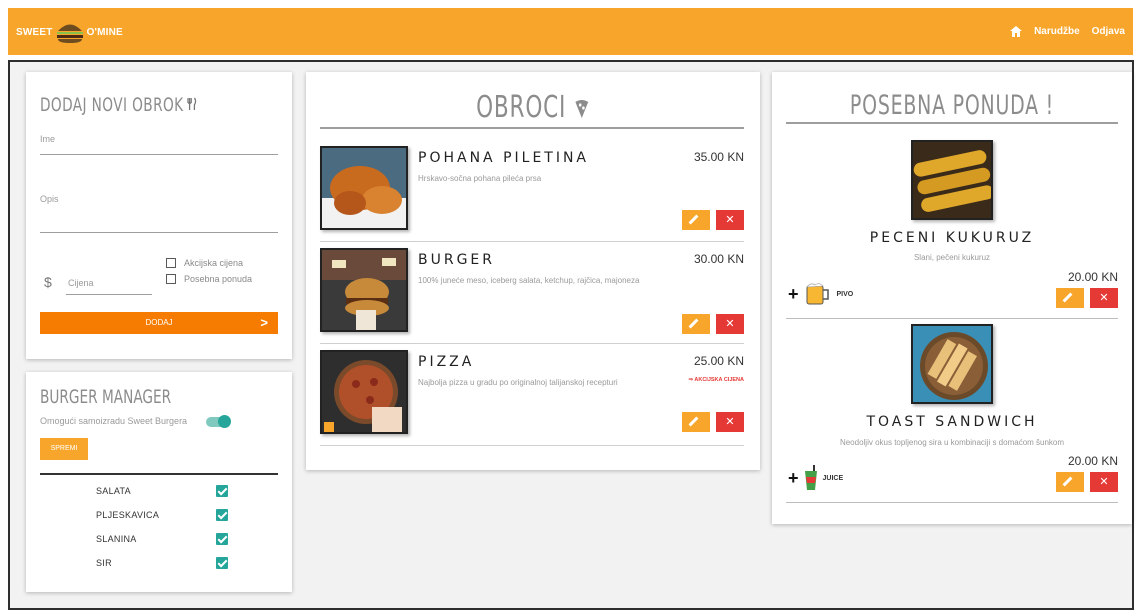 The height and width of the screenshot is (614, 1141). I want to click on meal-price: 30.00 KN, so click(718, 259).